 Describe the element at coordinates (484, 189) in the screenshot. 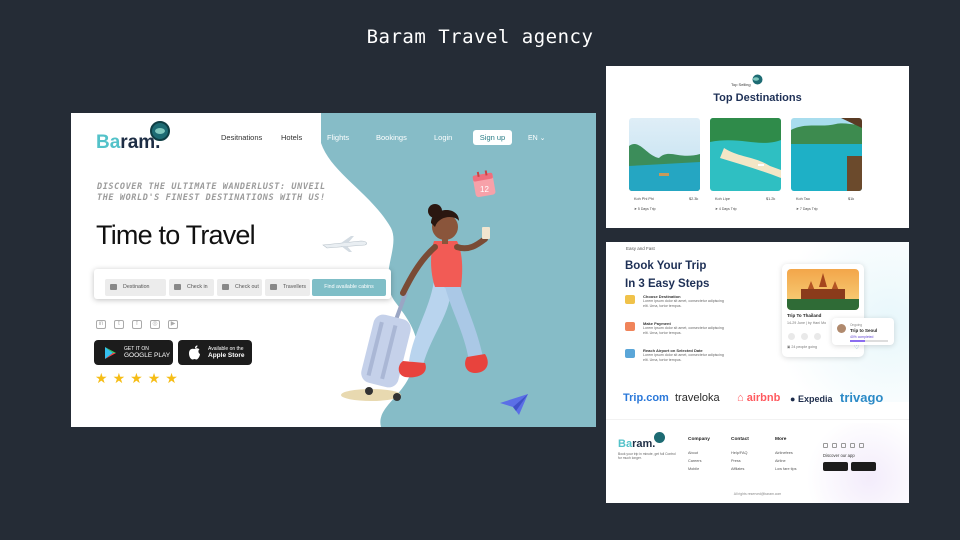

I see `calendar-date: 12` at that location.